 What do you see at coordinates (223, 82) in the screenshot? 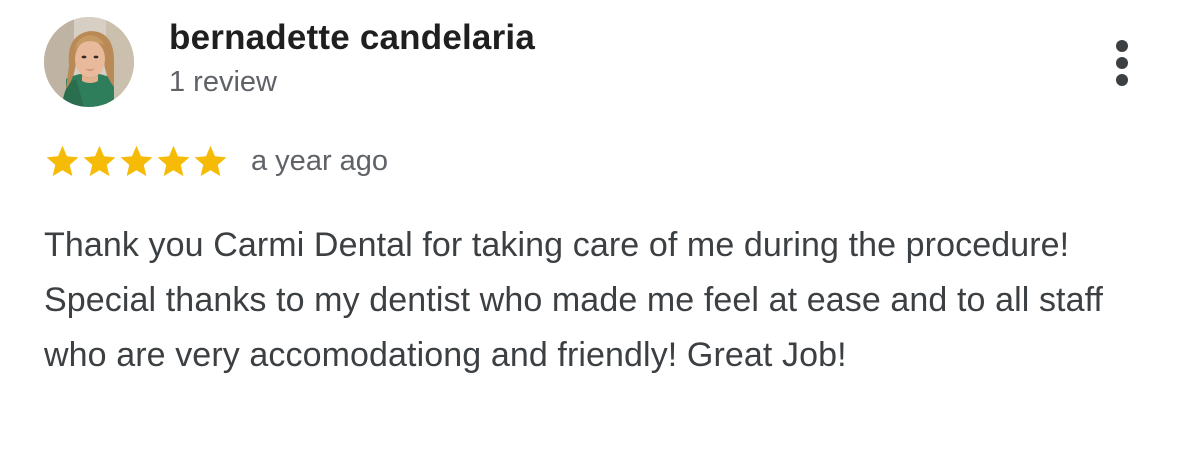
I see `review-count: 1 review` at bounding box center [223, 82].